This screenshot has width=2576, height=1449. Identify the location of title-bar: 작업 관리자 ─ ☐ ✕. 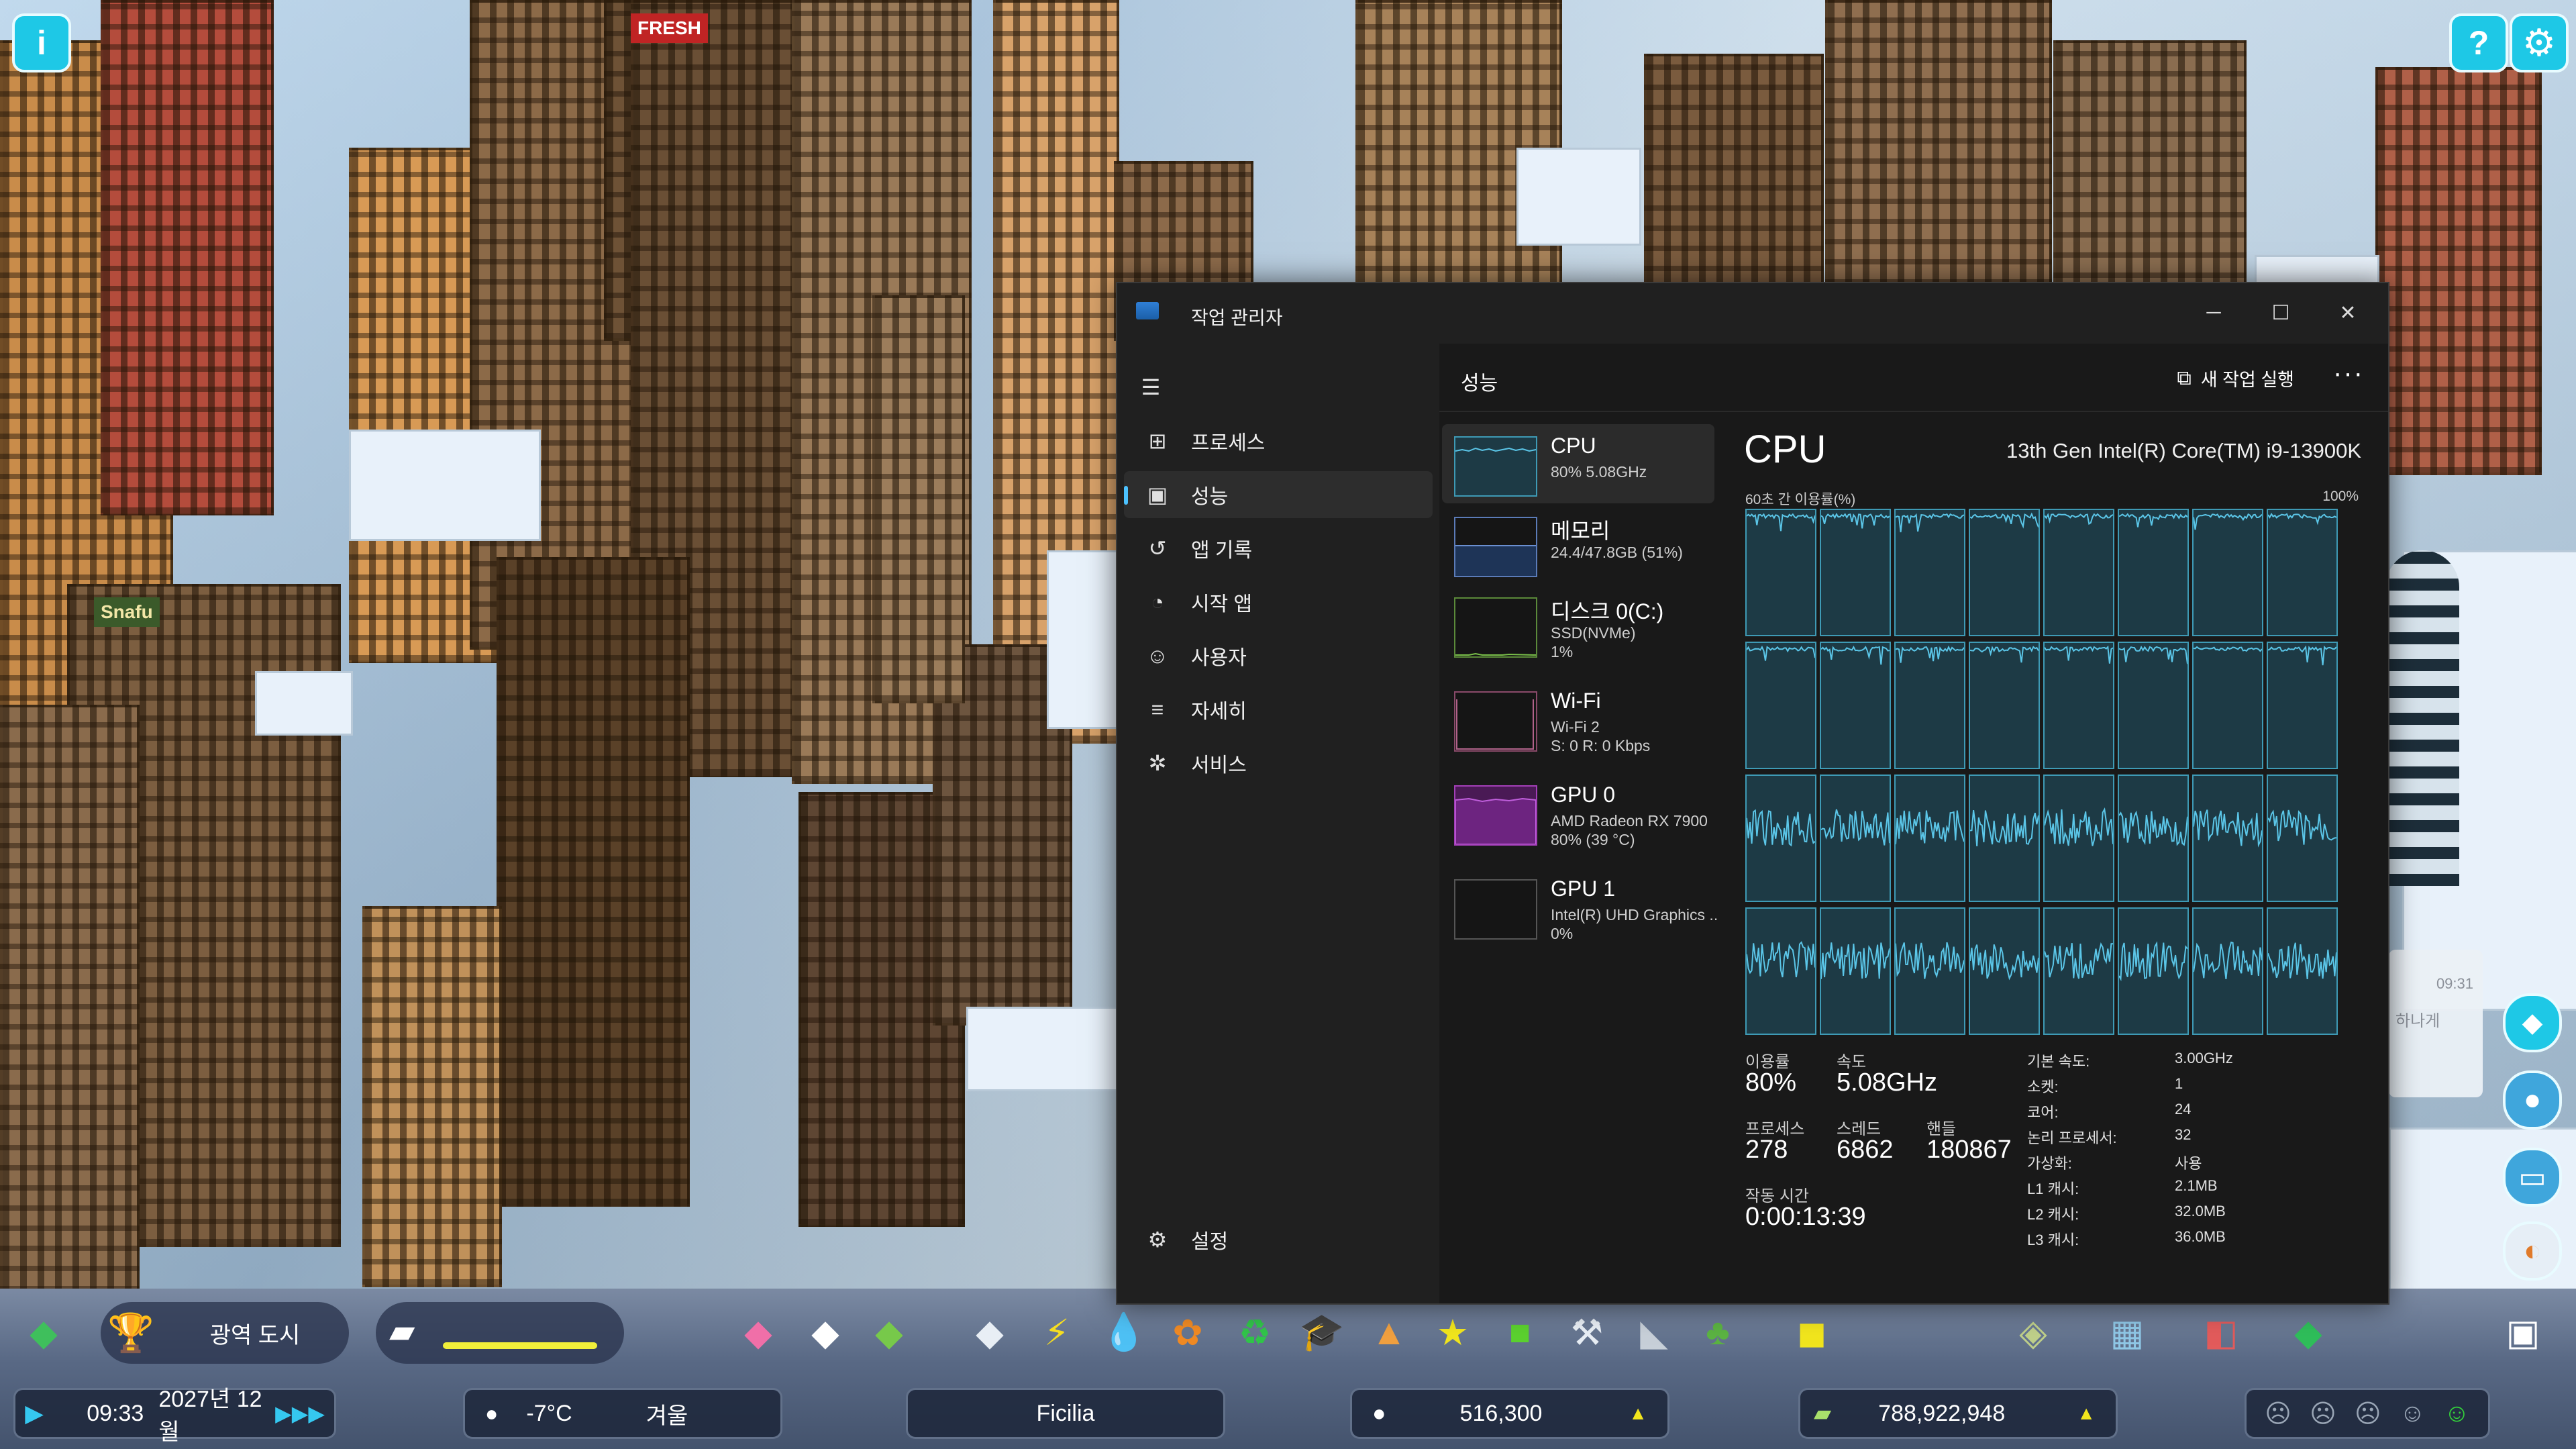
(1752, 313).